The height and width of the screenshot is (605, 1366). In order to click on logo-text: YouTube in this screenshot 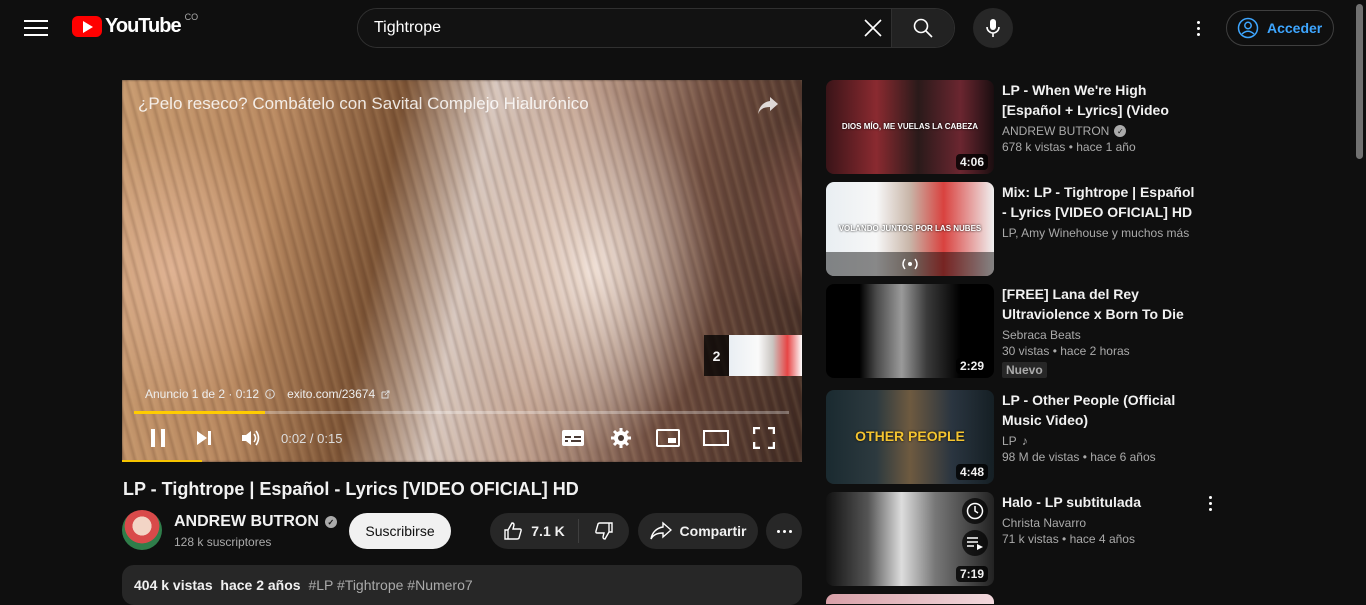, I will do `click(143, 26)`.